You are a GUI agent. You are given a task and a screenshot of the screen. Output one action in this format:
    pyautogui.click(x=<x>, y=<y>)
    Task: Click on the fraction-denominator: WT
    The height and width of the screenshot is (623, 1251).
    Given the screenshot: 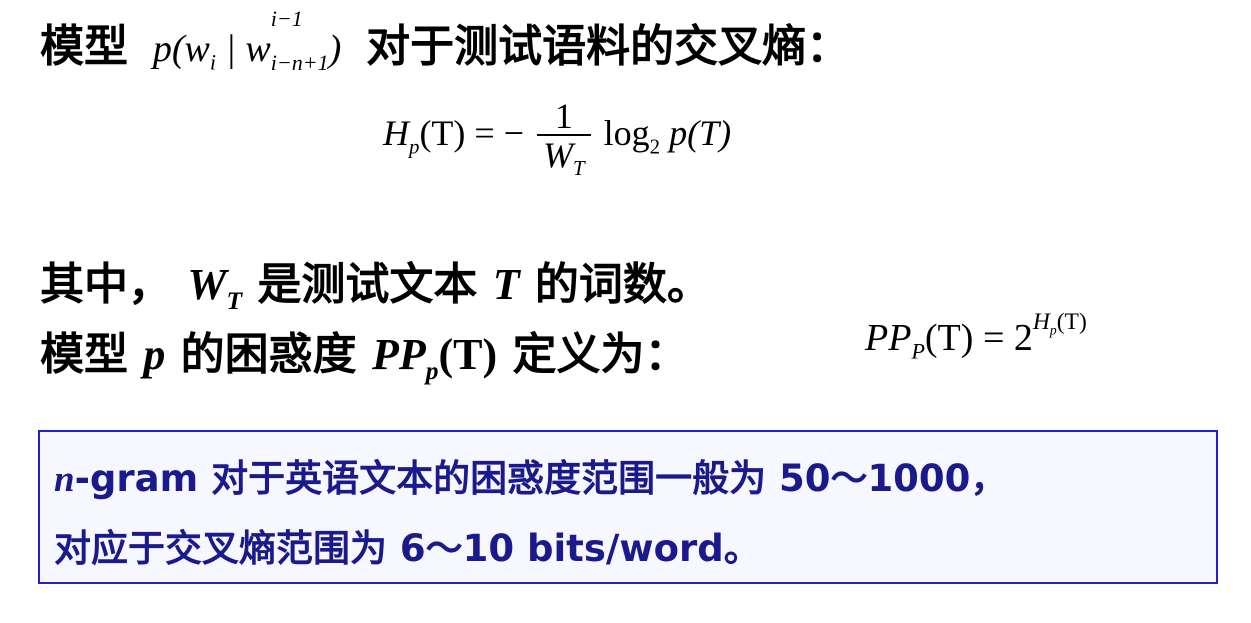 What is the action you would take?
    pyautogui.click(x=564, y=156)
    